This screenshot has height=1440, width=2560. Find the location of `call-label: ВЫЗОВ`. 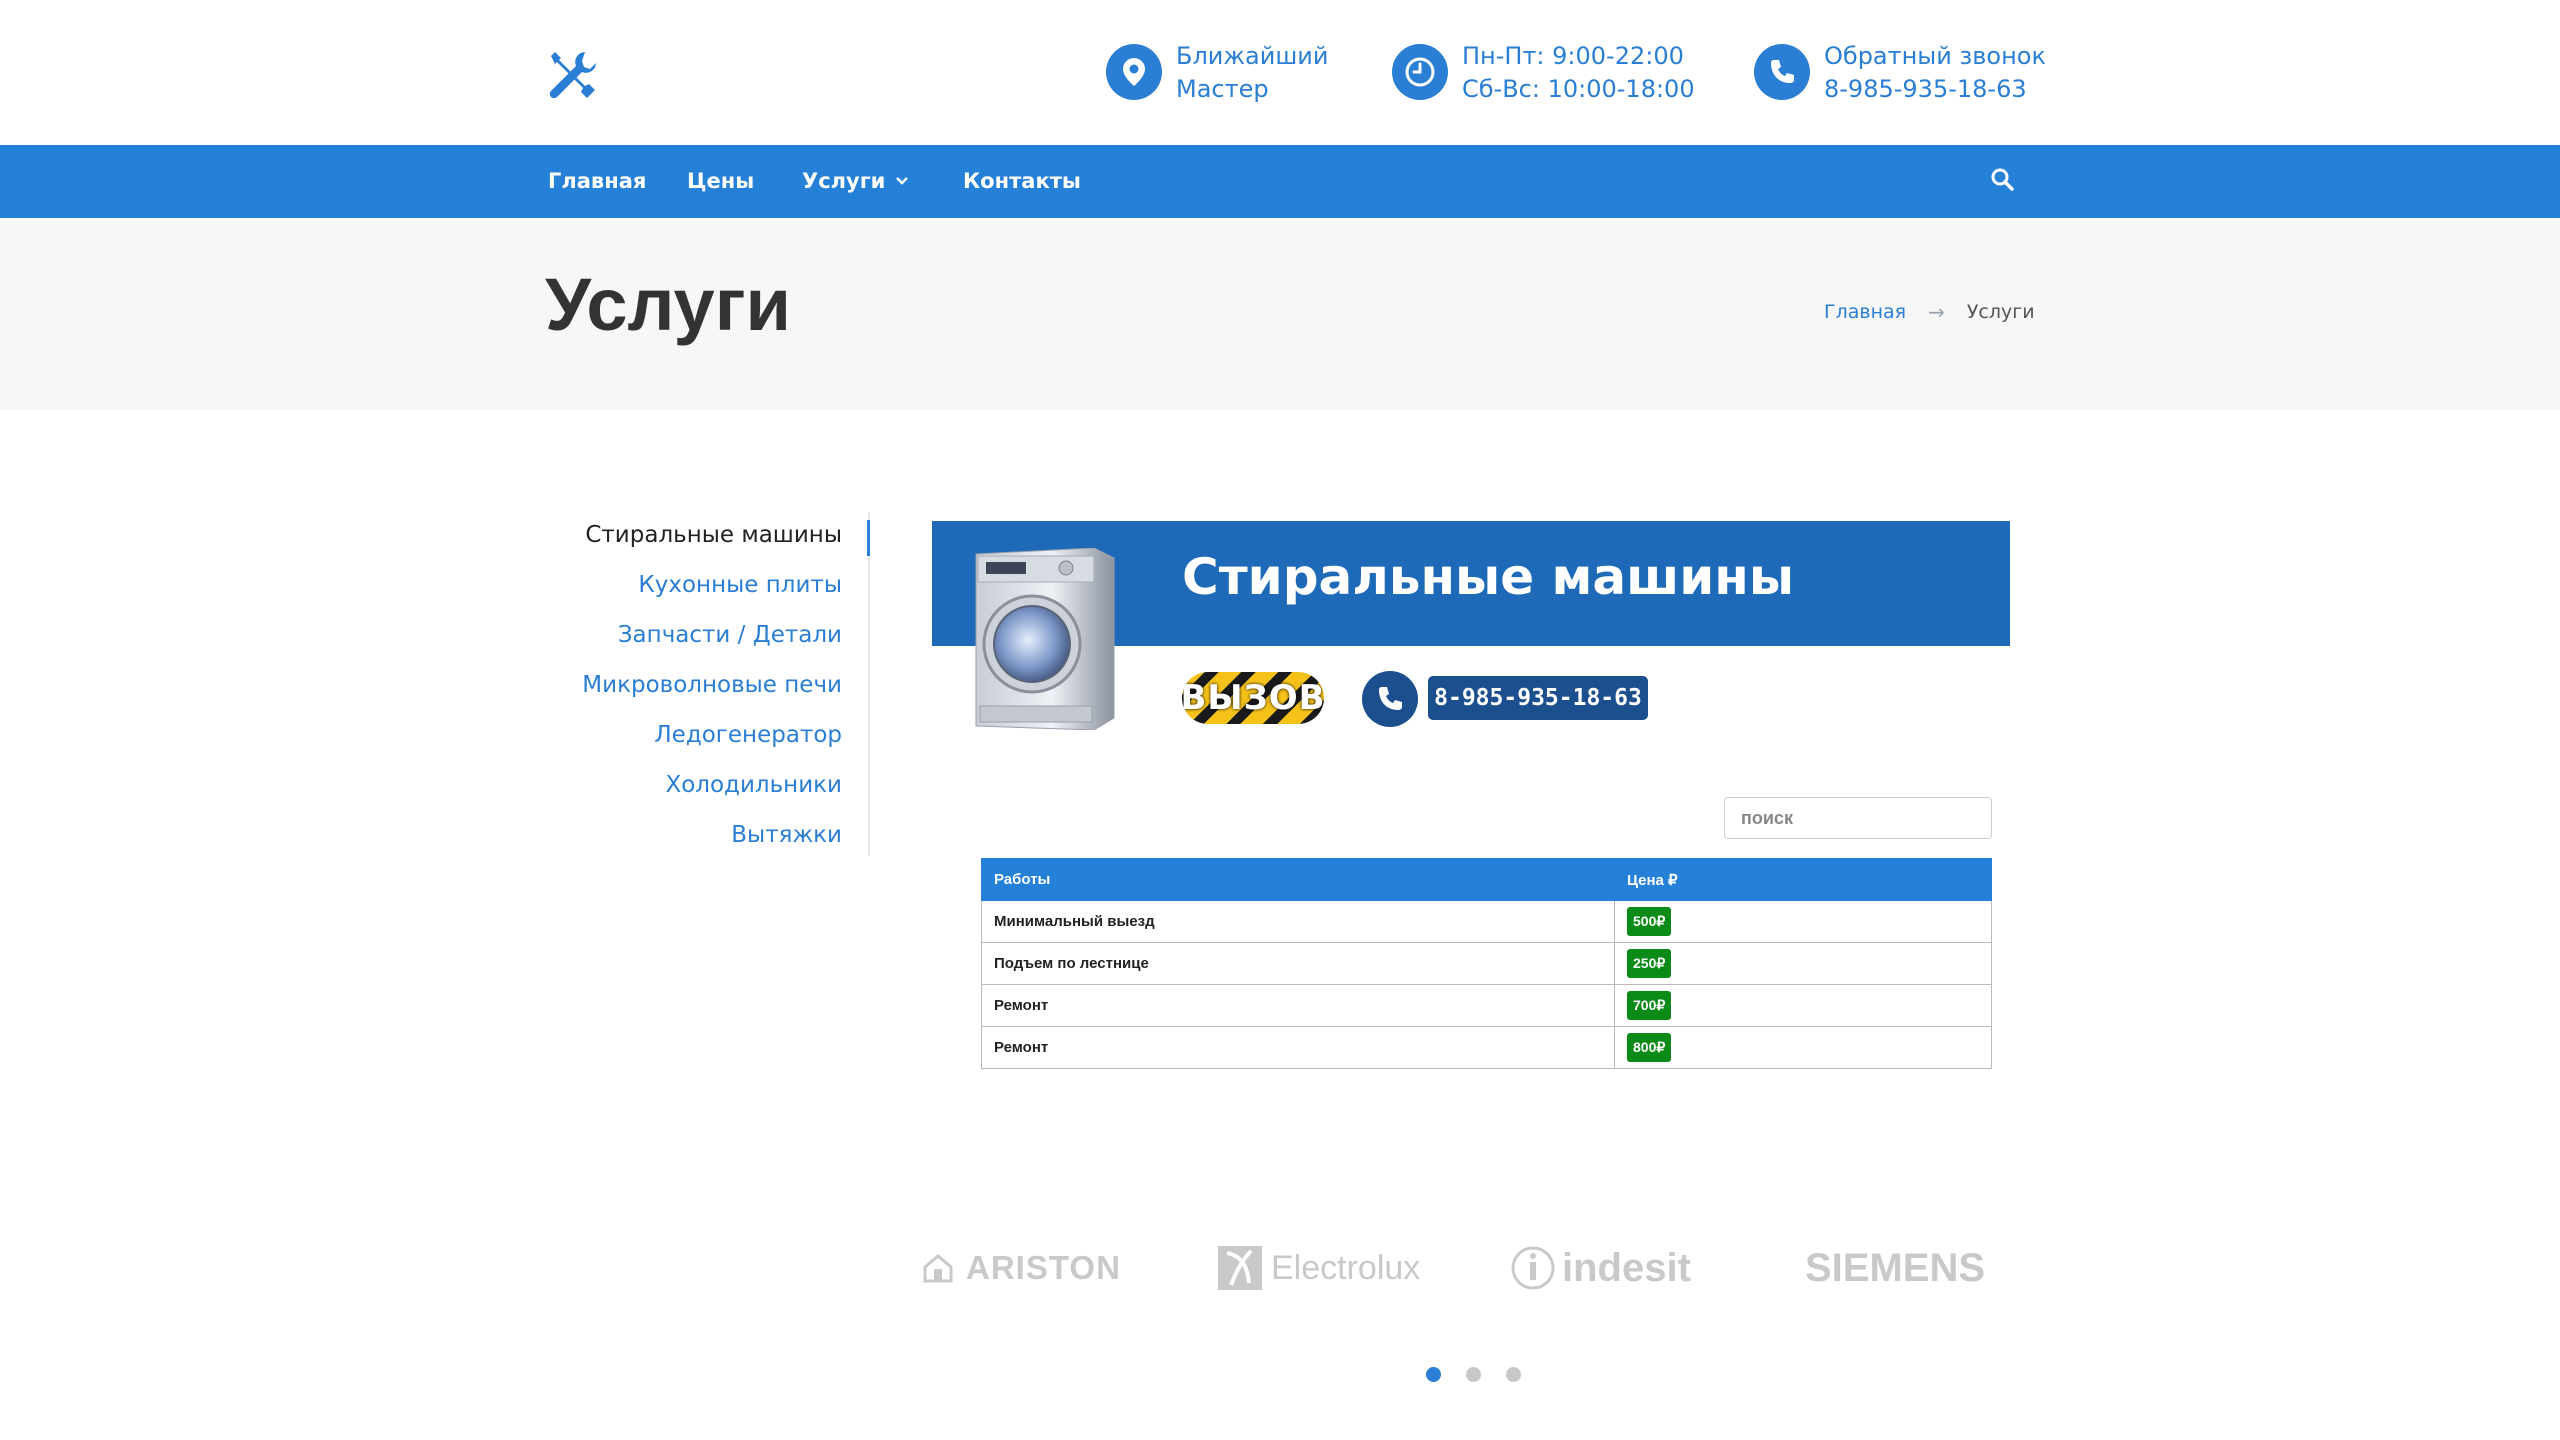

call-label: ВЫЗОВ is located at coordinates (1253, 698).